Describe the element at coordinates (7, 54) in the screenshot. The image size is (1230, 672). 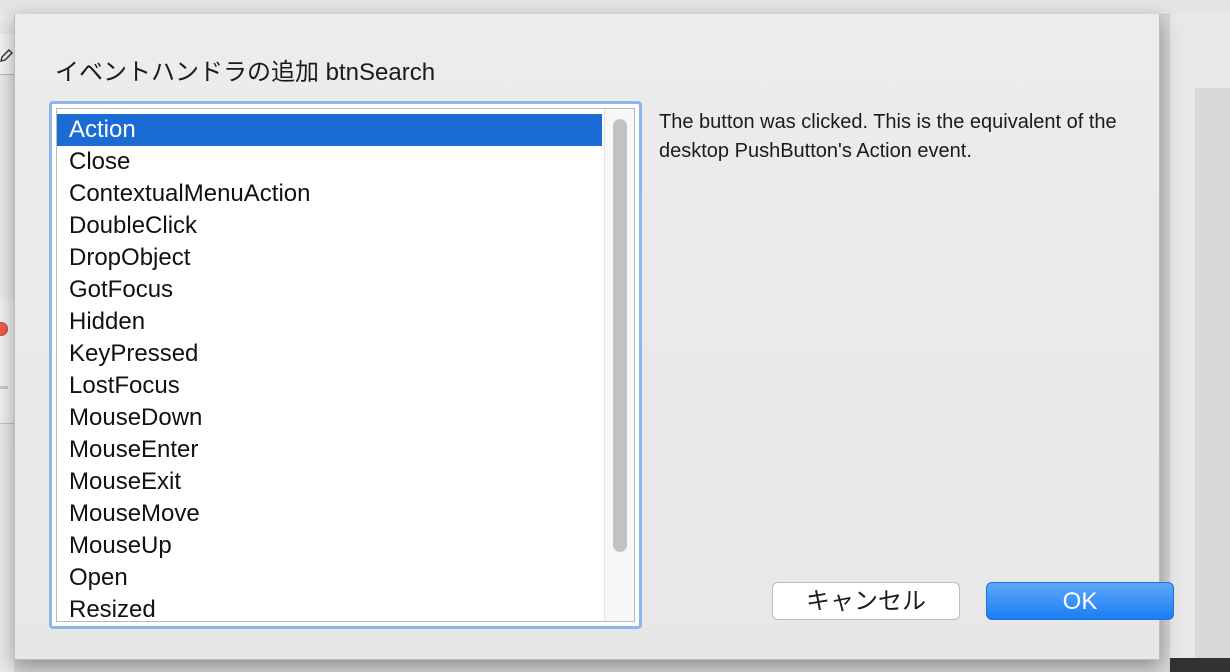
I see `pencil-icon` at that location.